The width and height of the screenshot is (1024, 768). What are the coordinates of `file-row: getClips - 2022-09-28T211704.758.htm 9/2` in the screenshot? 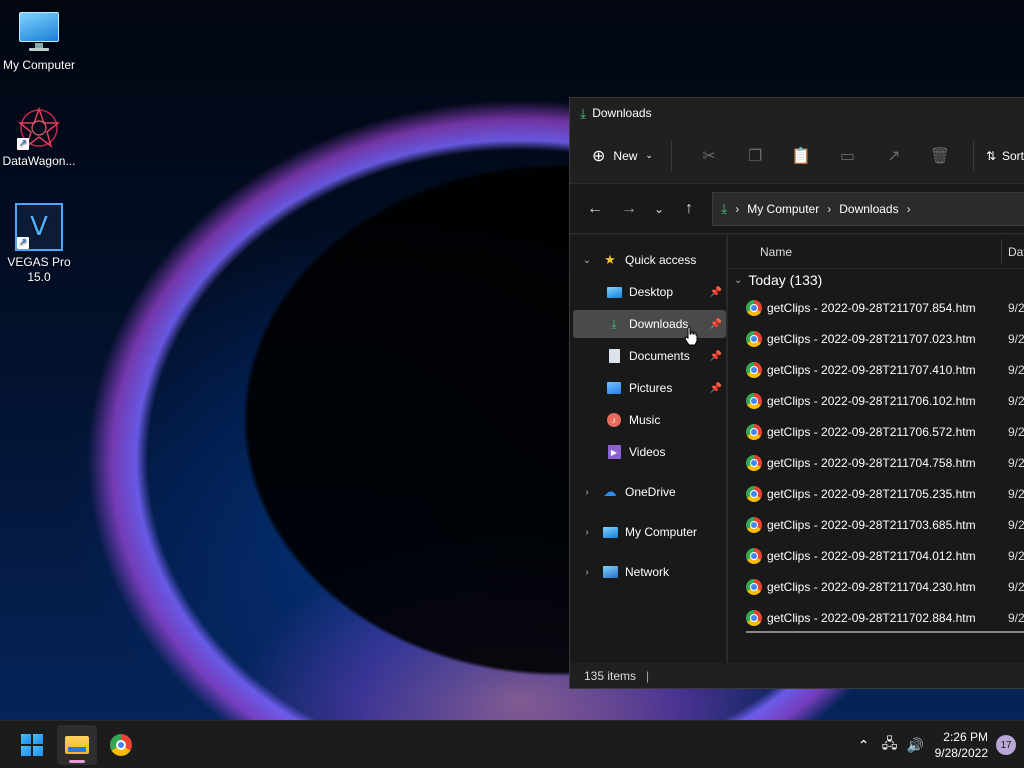 It's located at (885, 462).